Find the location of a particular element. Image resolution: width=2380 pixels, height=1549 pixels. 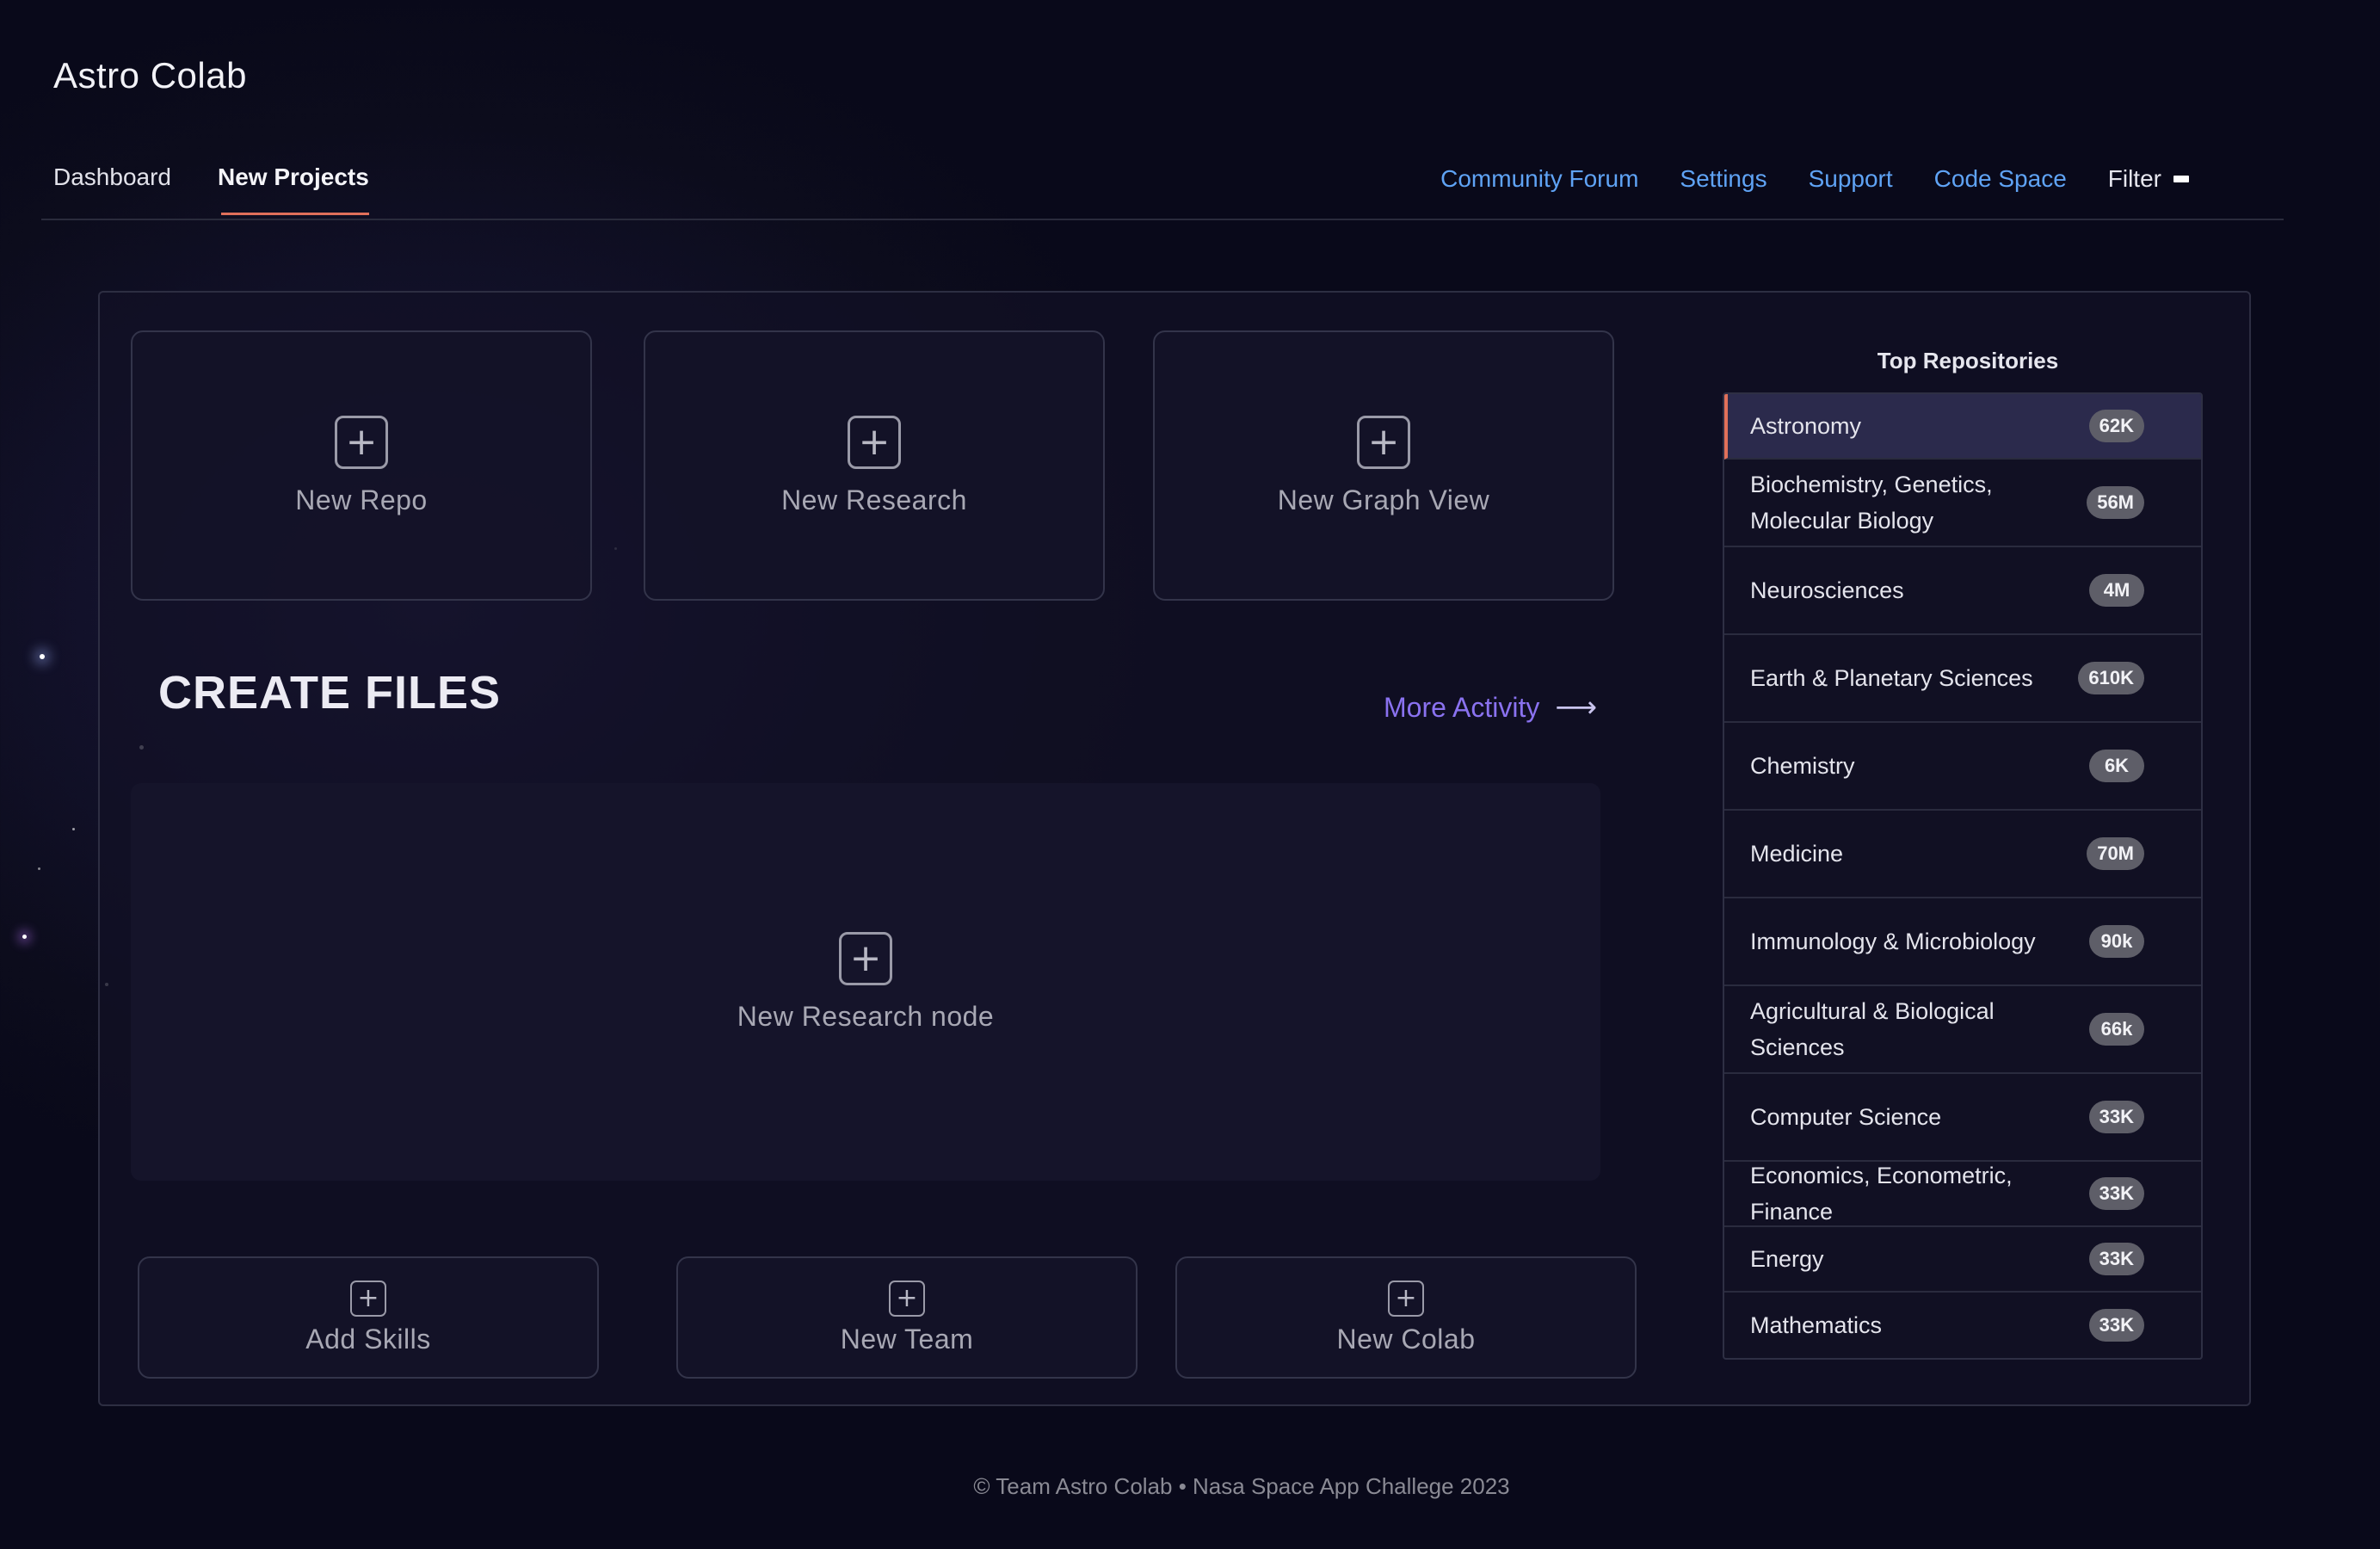

filter-label: Filter is located at coordinates (2134, 178).